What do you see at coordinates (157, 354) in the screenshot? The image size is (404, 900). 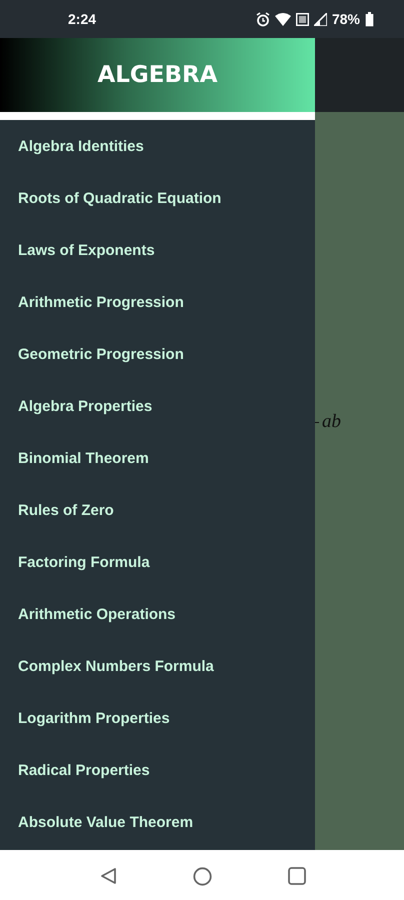 I see `menu-item: Geometric Progression` at bounding box center [157, 354].